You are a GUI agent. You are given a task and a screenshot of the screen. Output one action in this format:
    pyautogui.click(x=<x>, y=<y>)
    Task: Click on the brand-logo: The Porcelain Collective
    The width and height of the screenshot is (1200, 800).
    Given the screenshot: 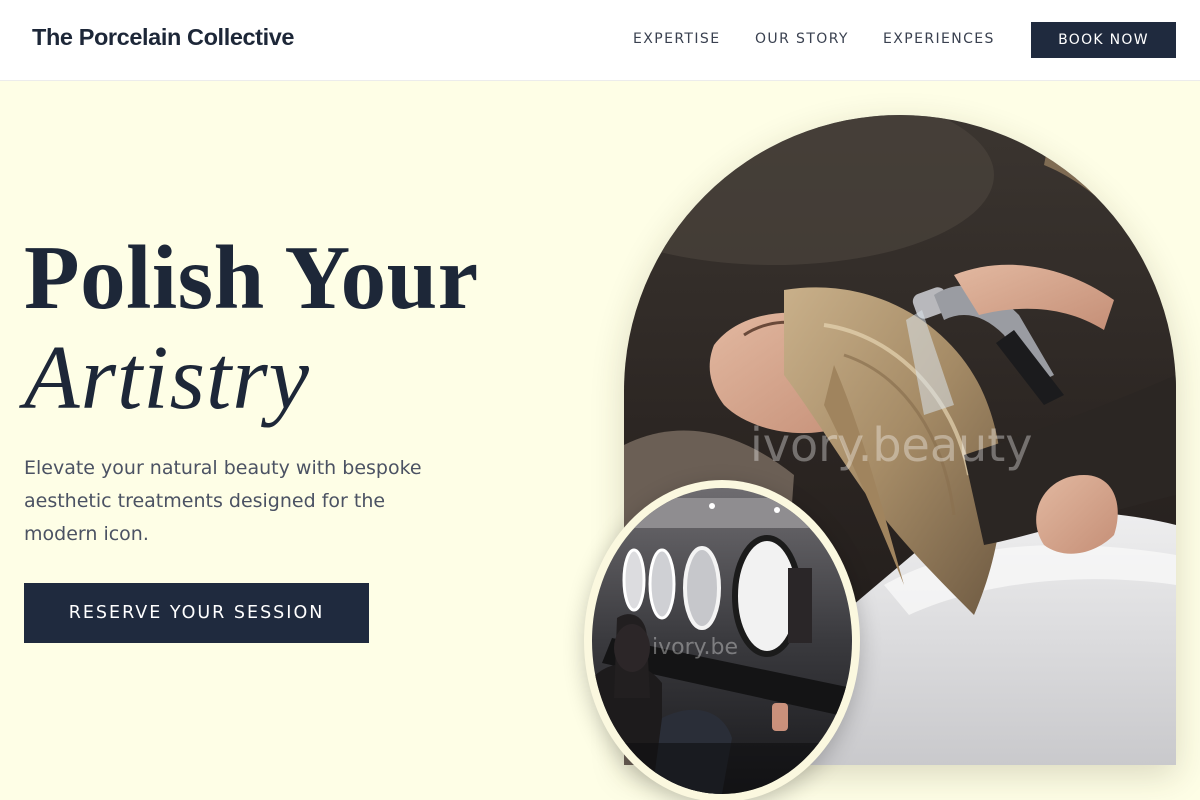 What is the action you would take?
    pyautogui.click(x=163, y=37)
    